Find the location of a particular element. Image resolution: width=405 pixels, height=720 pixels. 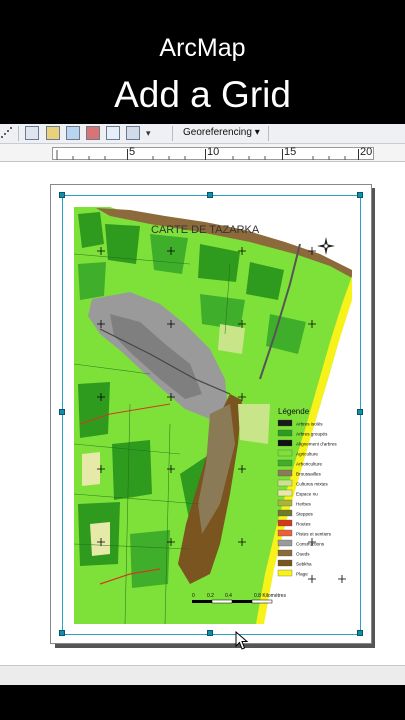

layout-icon is located at coordinates (32, 133).